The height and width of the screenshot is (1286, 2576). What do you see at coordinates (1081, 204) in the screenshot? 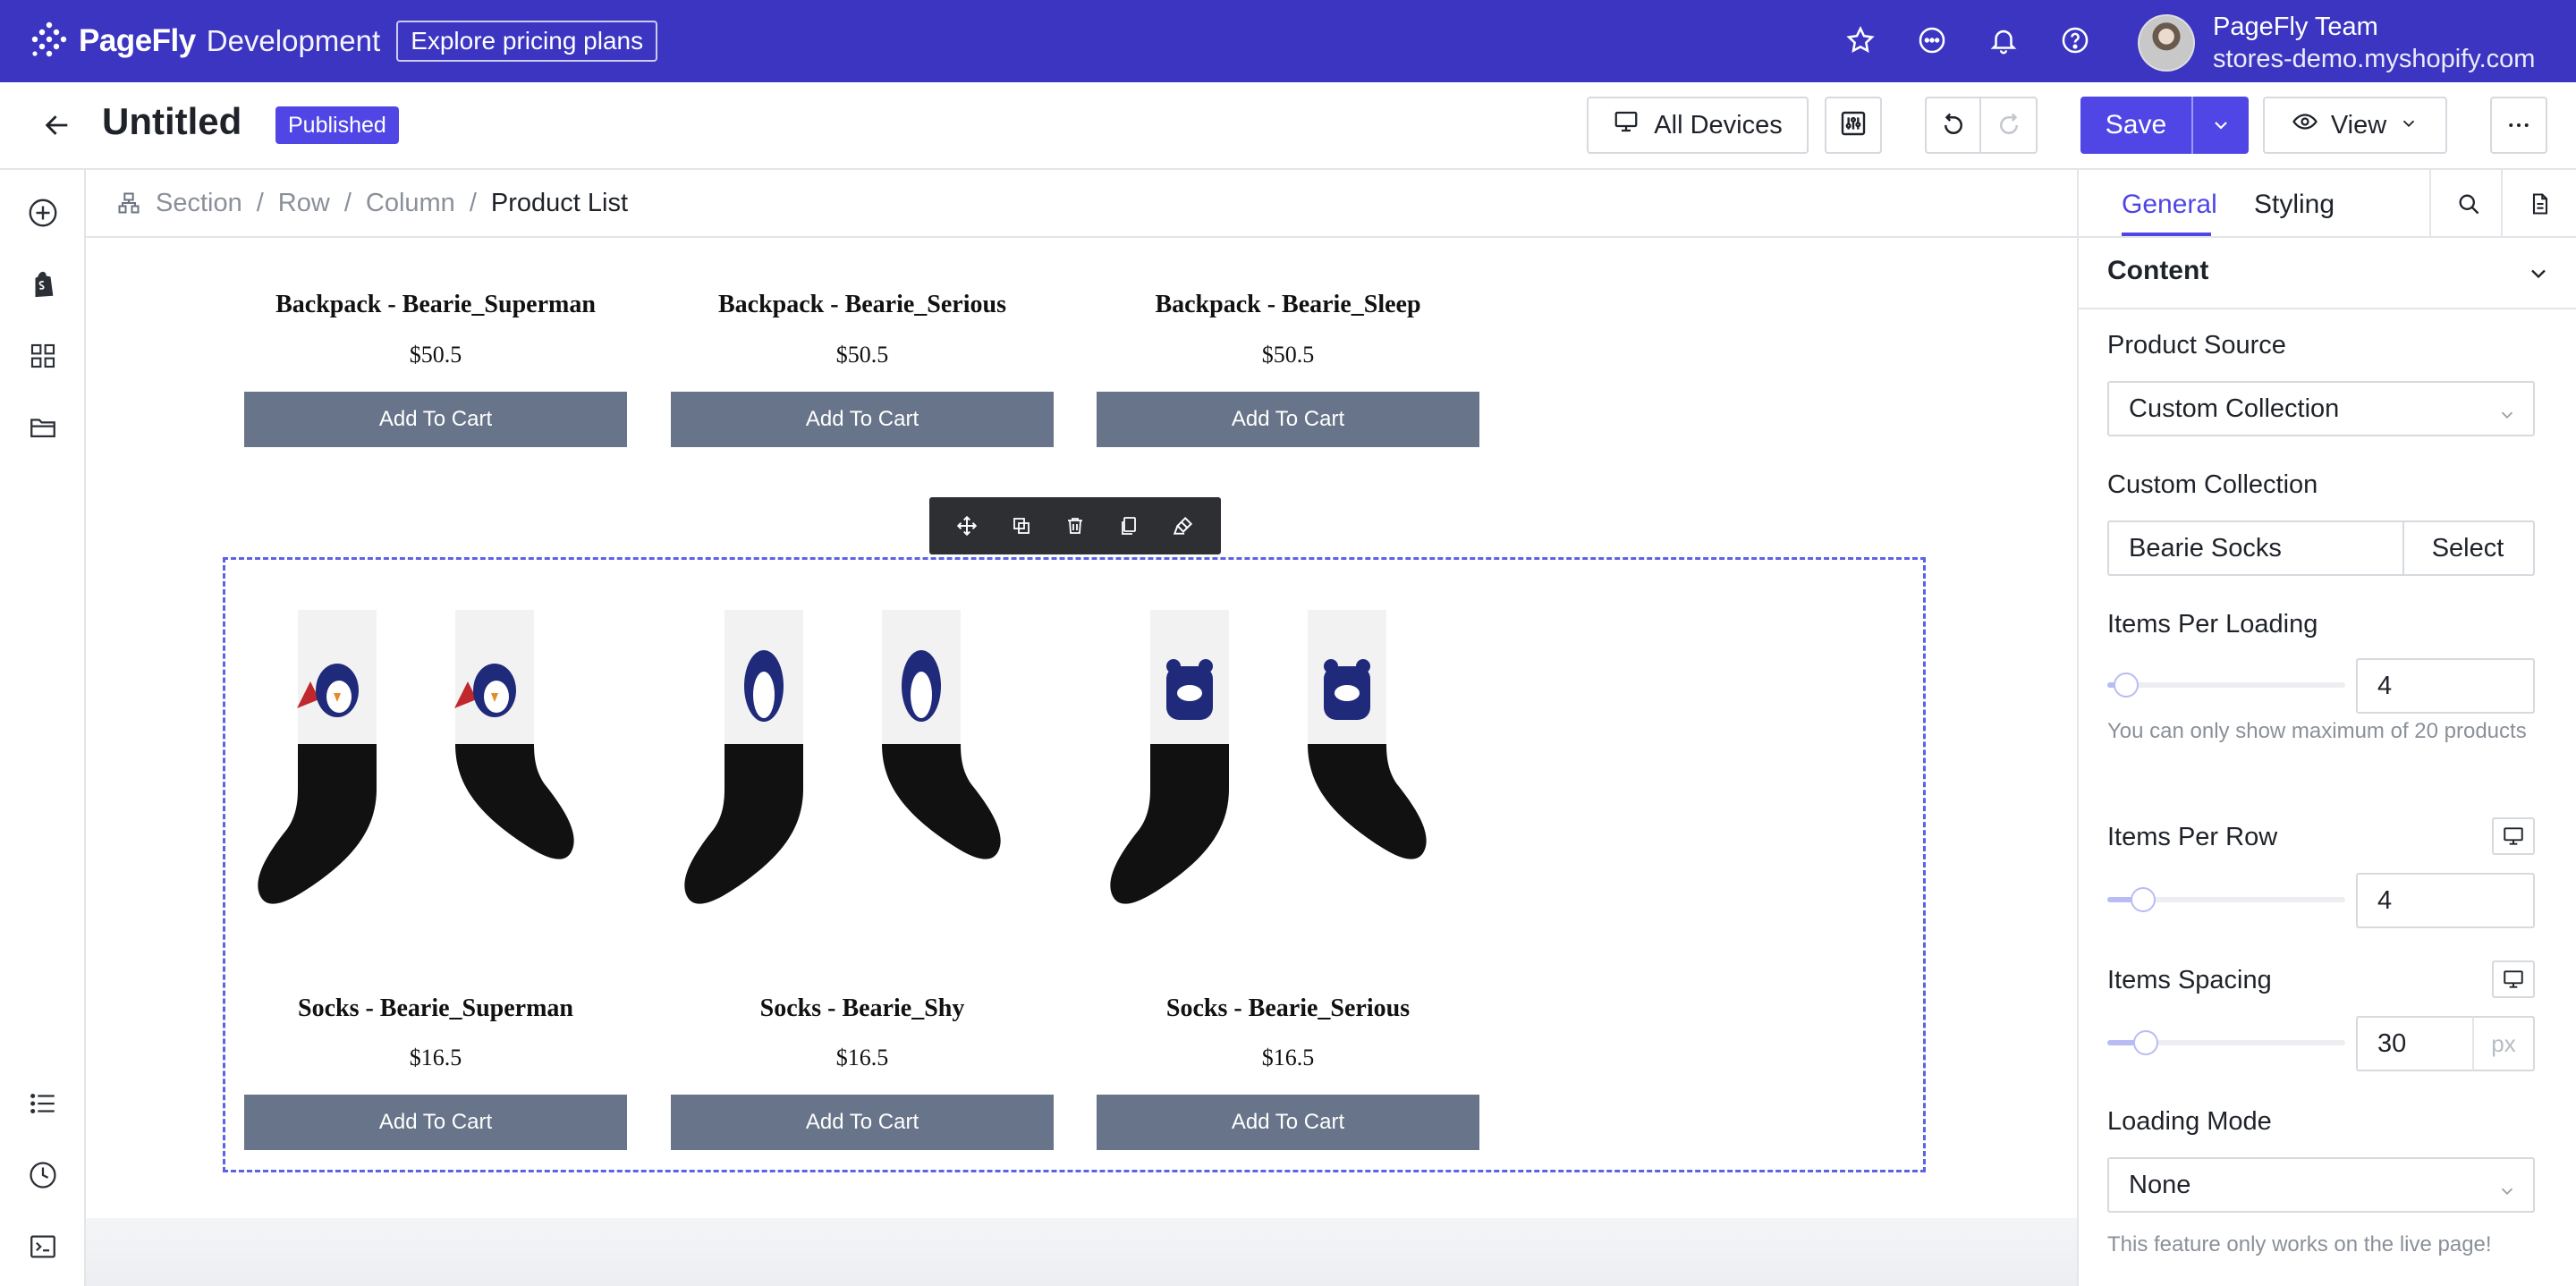
I see `breadcrumb: Section / Row / Column / Product List` at bounding box center [1081, 204].